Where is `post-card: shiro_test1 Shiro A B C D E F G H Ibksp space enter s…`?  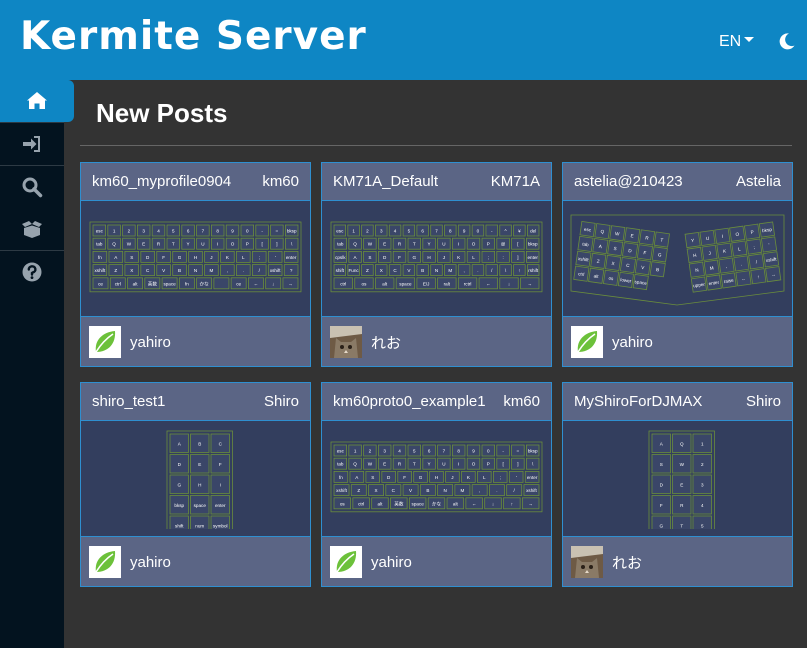
post-card: shiro_test1 Shiro A B C D E F G H Ibksp space enter s… is located at coordinates (195, 484).